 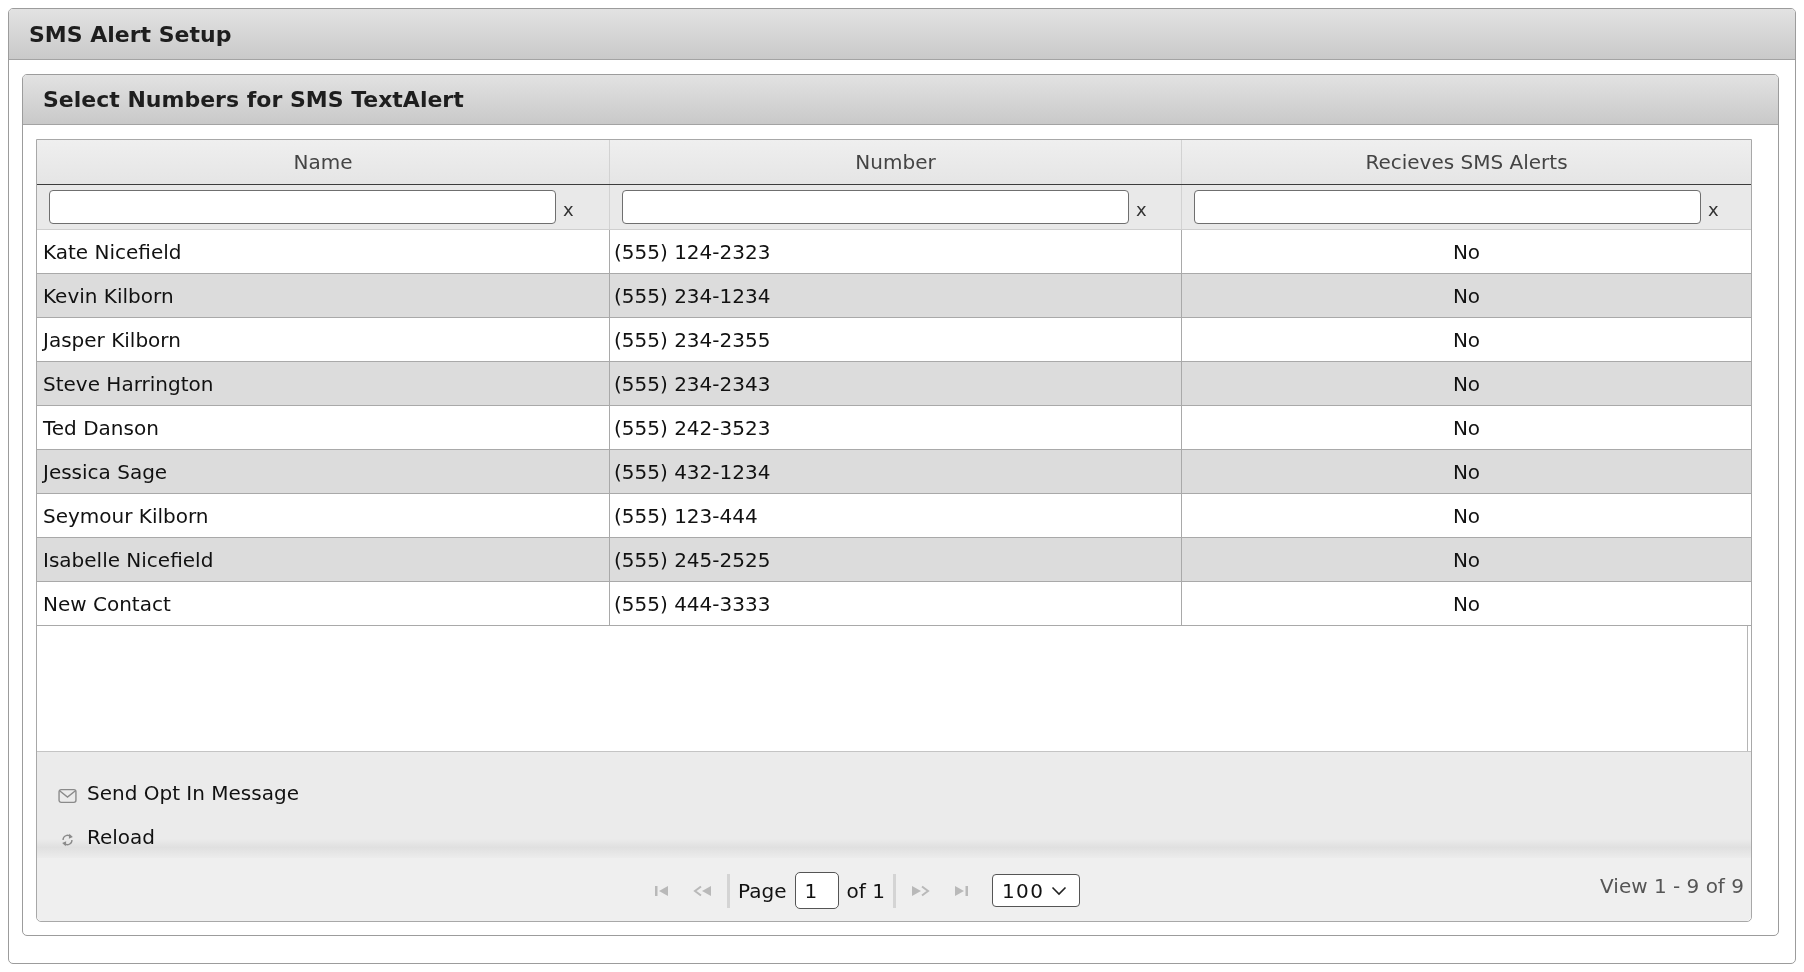 I want to click on table-cell: (555) 123-444, so click(x=896, y=515).